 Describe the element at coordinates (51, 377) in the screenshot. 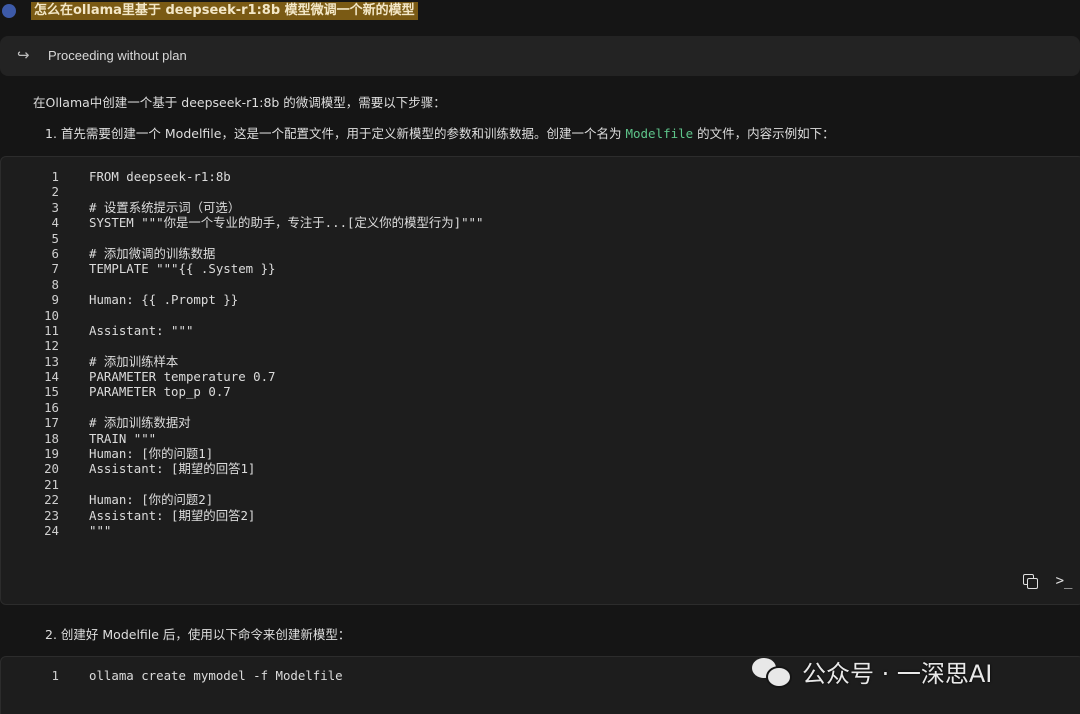

I see `line-number: 14` at that location.